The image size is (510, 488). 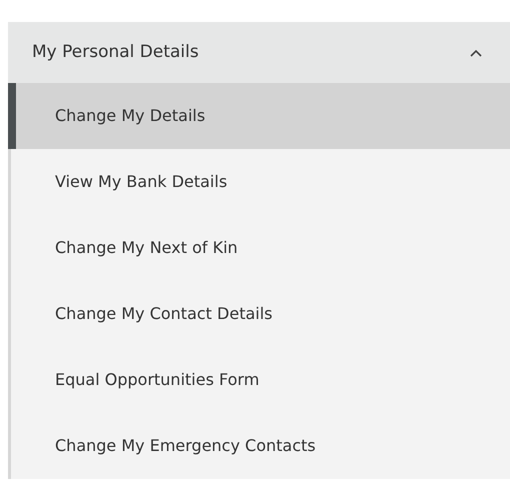 What do you see at coordinates (259, 52) in the screenshot?
I see `section-header: My Personal Details` at bounding box center [259, 52].